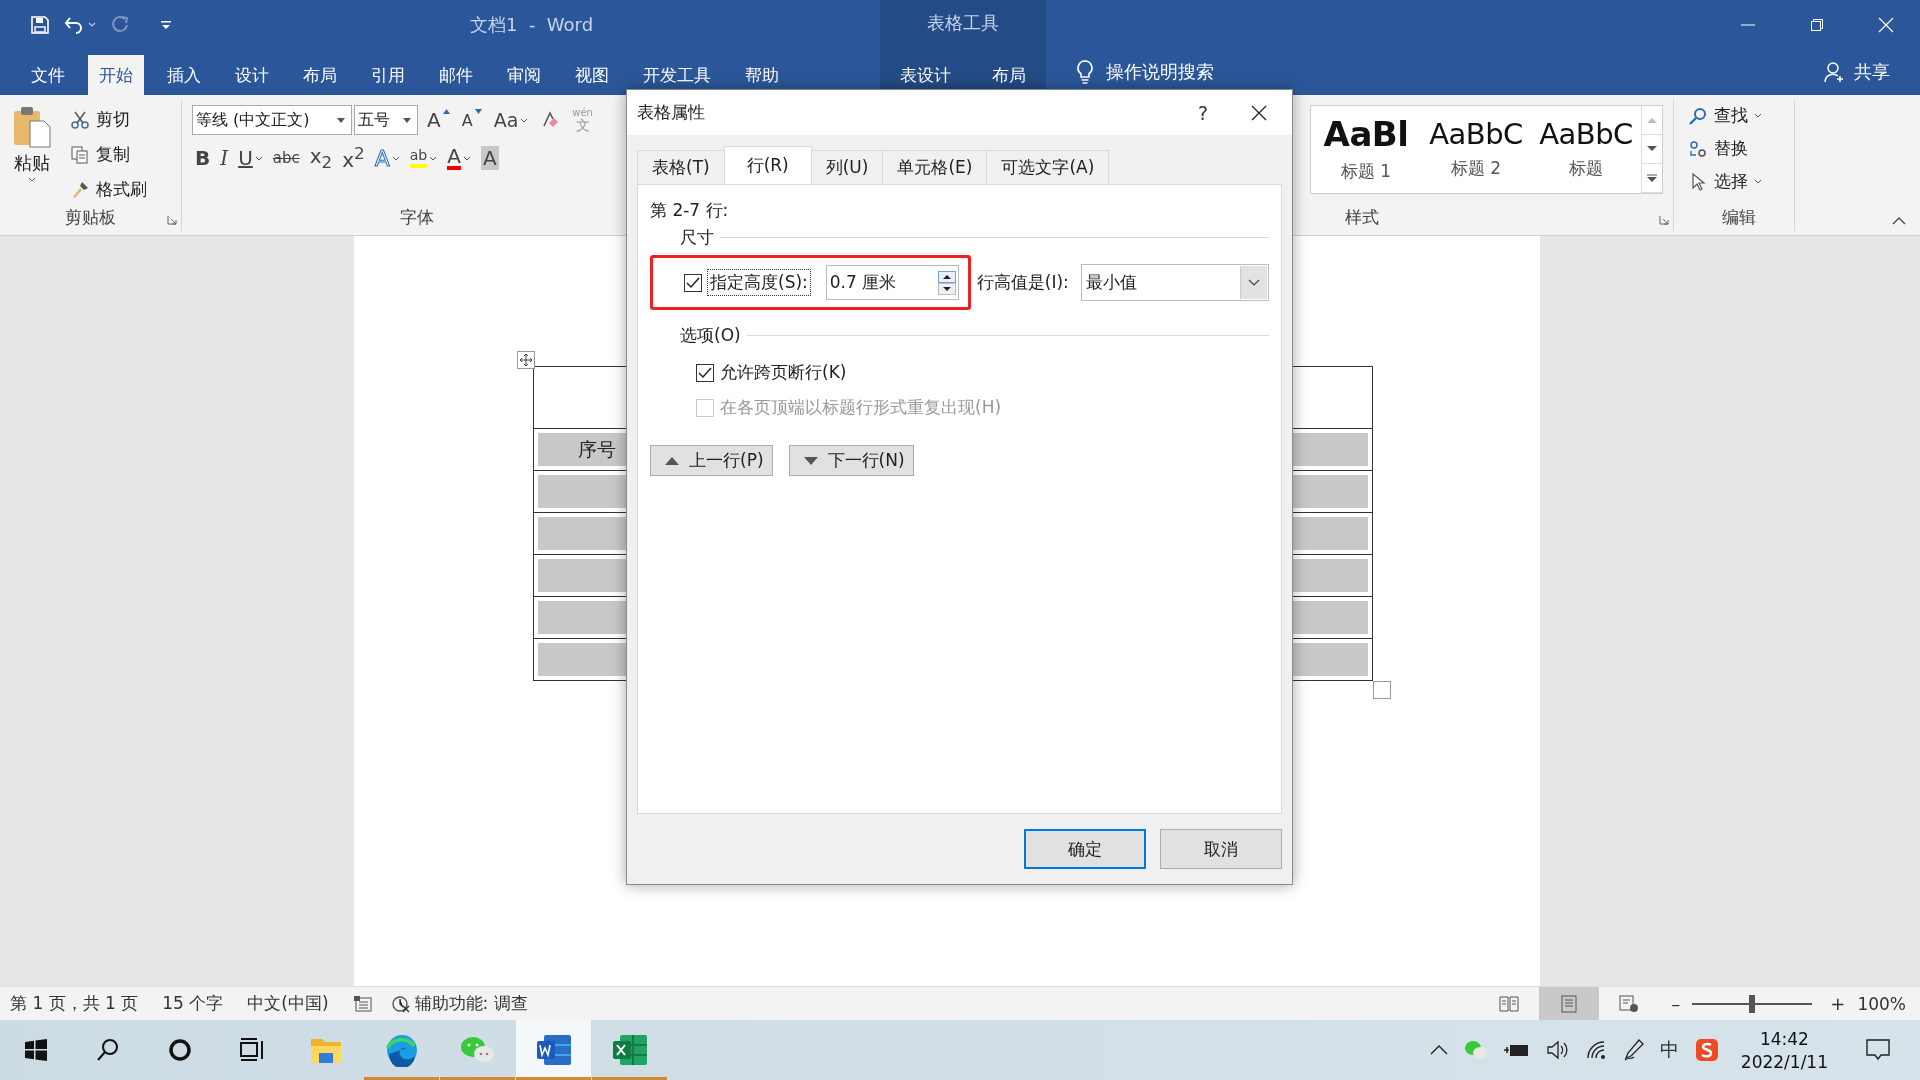 The image size is (1920, 1080). What do you see at coordinates (759, 282) in the screenshot?
I see `checkbox-label: 指定高度(S):` at bounding box center [759, 282].